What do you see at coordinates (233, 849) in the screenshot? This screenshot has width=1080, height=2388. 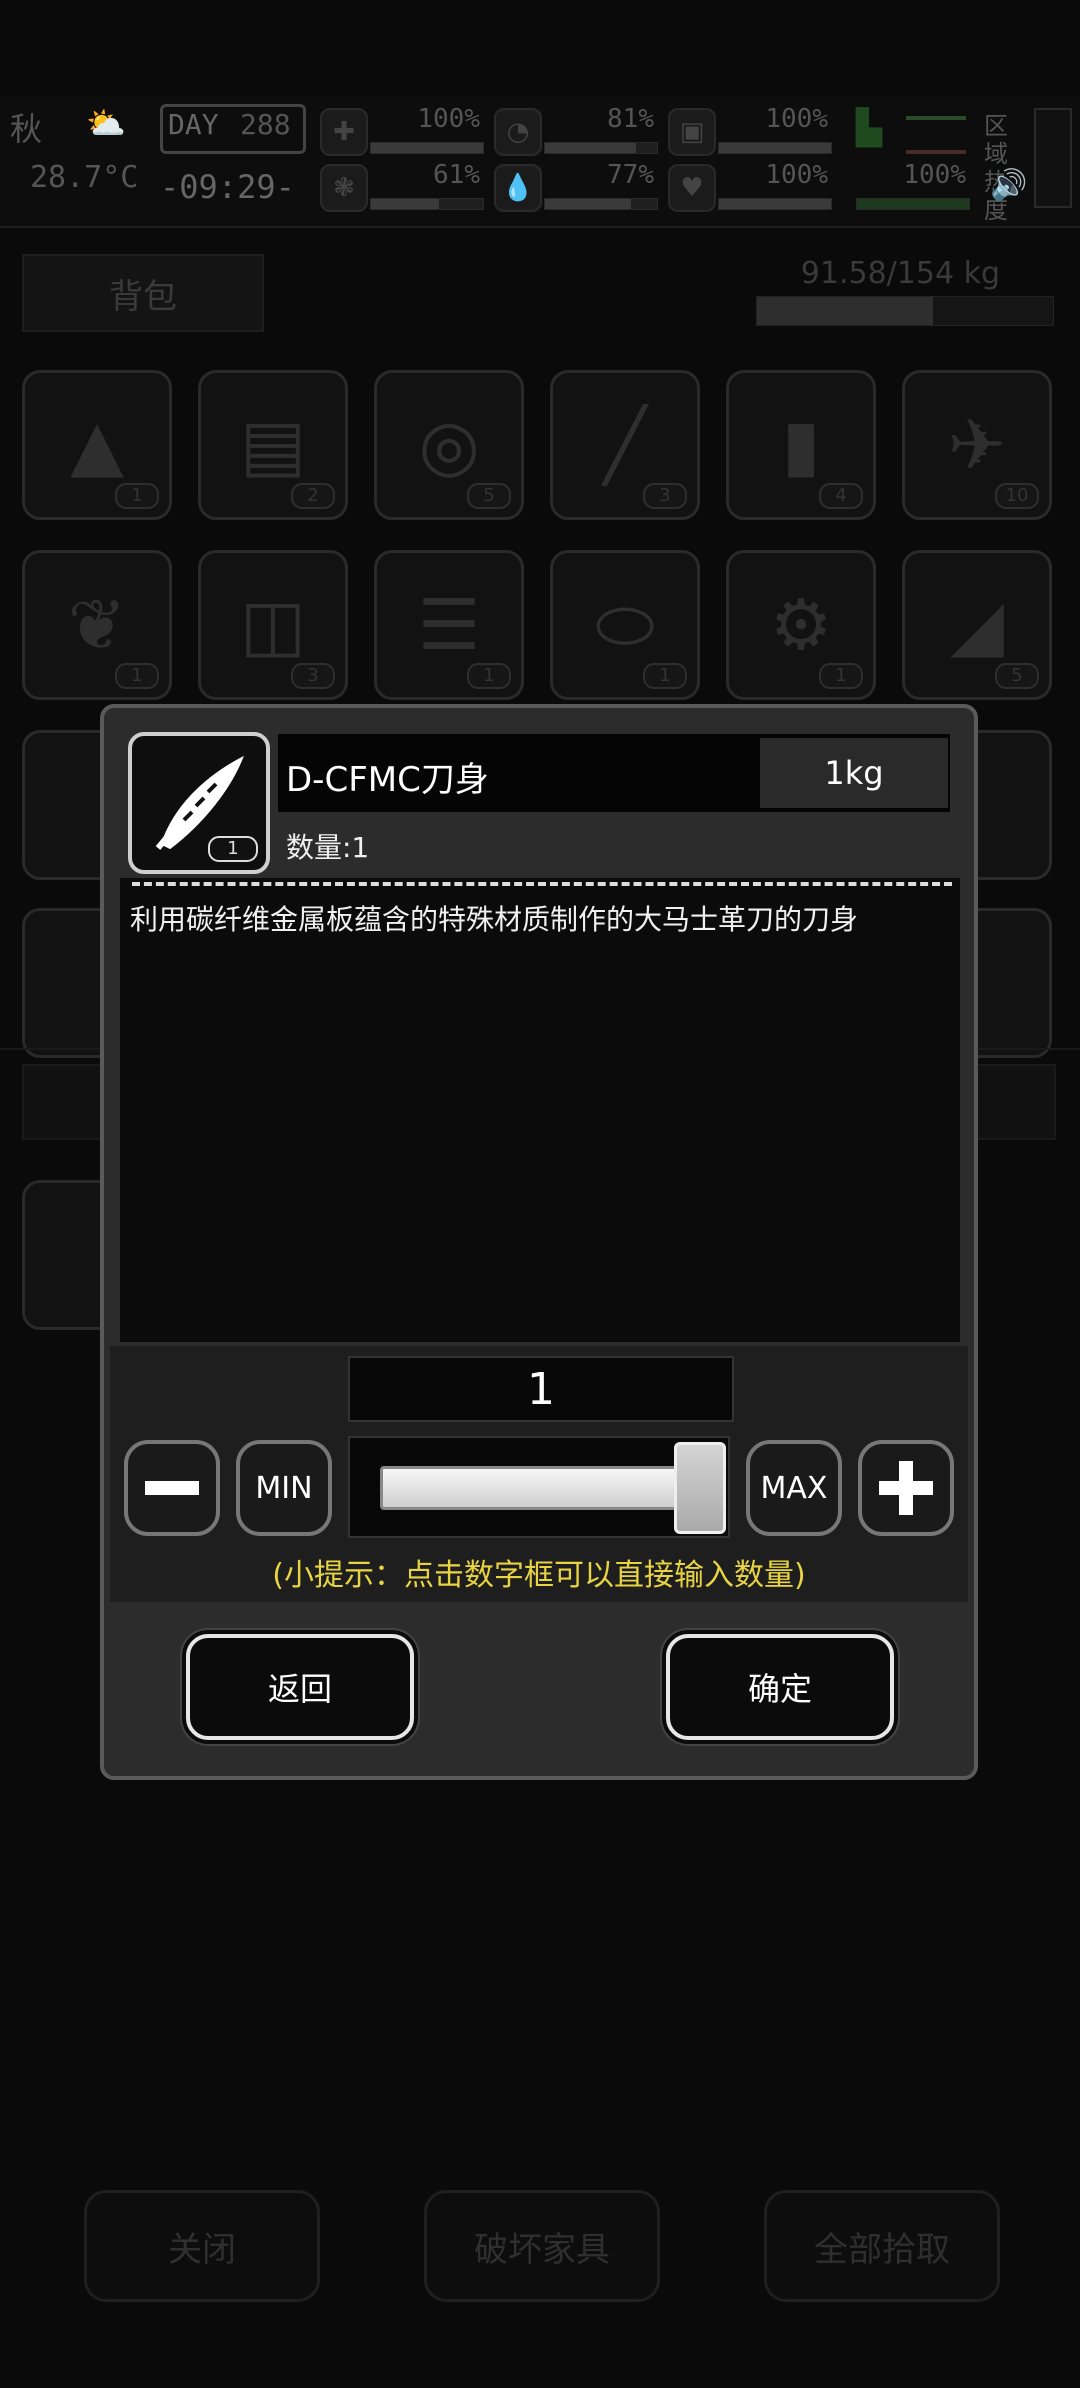 I see `item-count-badge: 1` at bounding box center [233, 849].